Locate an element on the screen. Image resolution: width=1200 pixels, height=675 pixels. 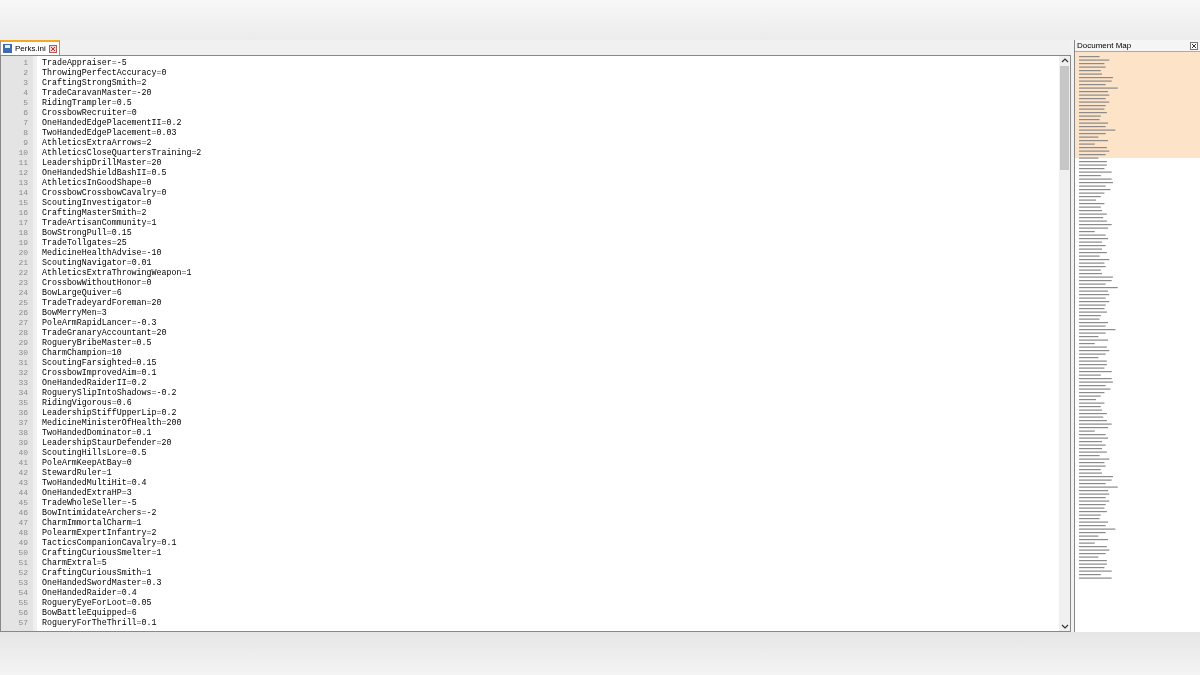
line-number: 28 is located at coordinates (23, 333).